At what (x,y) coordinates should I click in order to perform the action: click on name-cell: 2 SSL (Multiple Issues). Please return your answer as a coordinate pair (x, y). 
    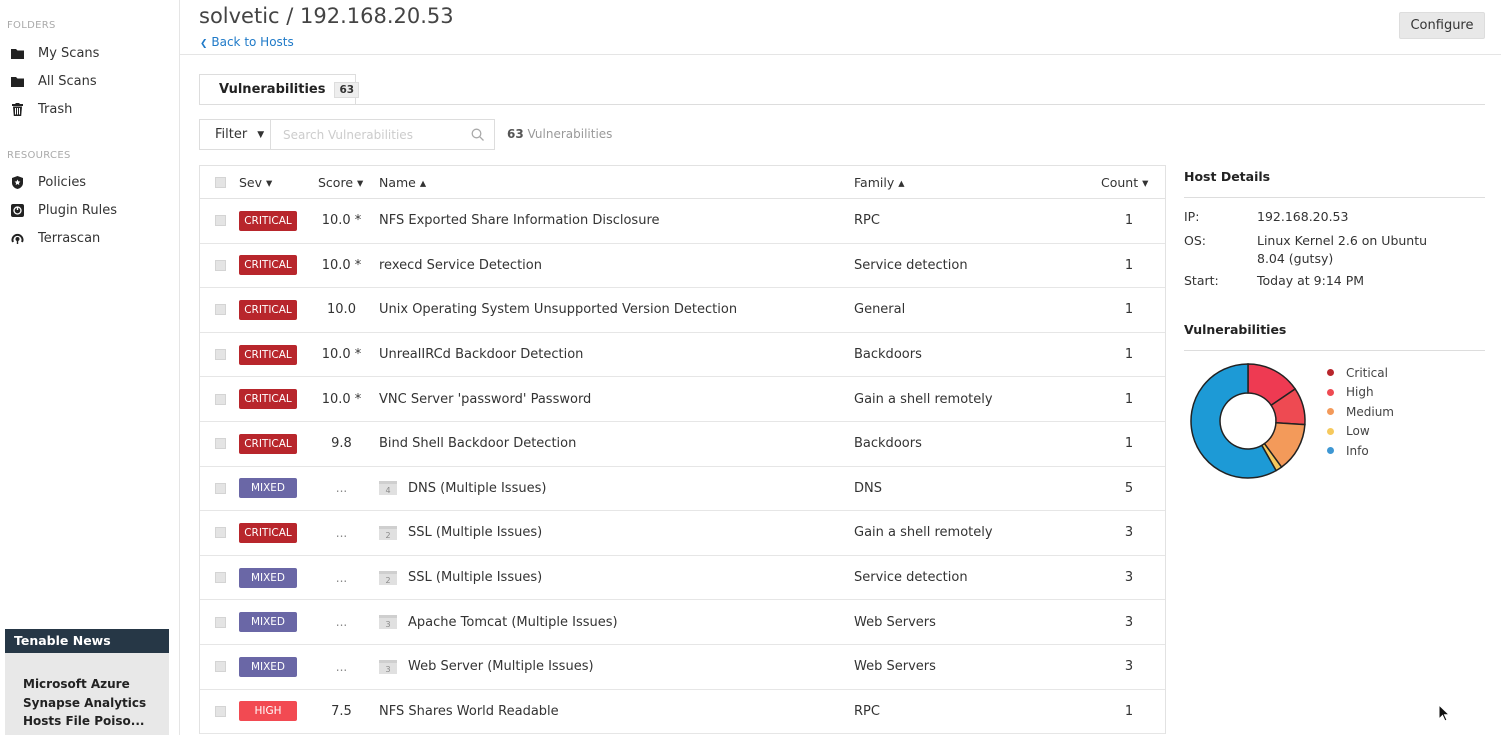
    Looking at the image, I should click on (616, 577).